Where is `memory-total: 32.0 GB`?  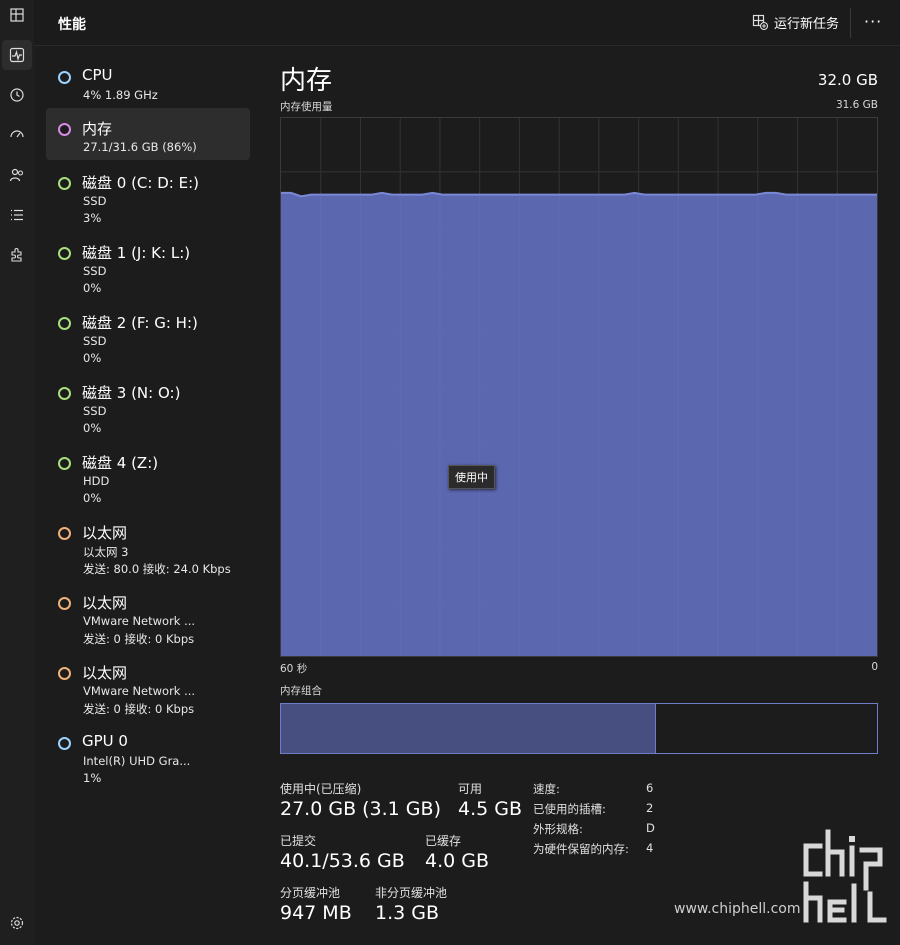 memory-total: 32.0 GB is located at coordinates (847, 80).